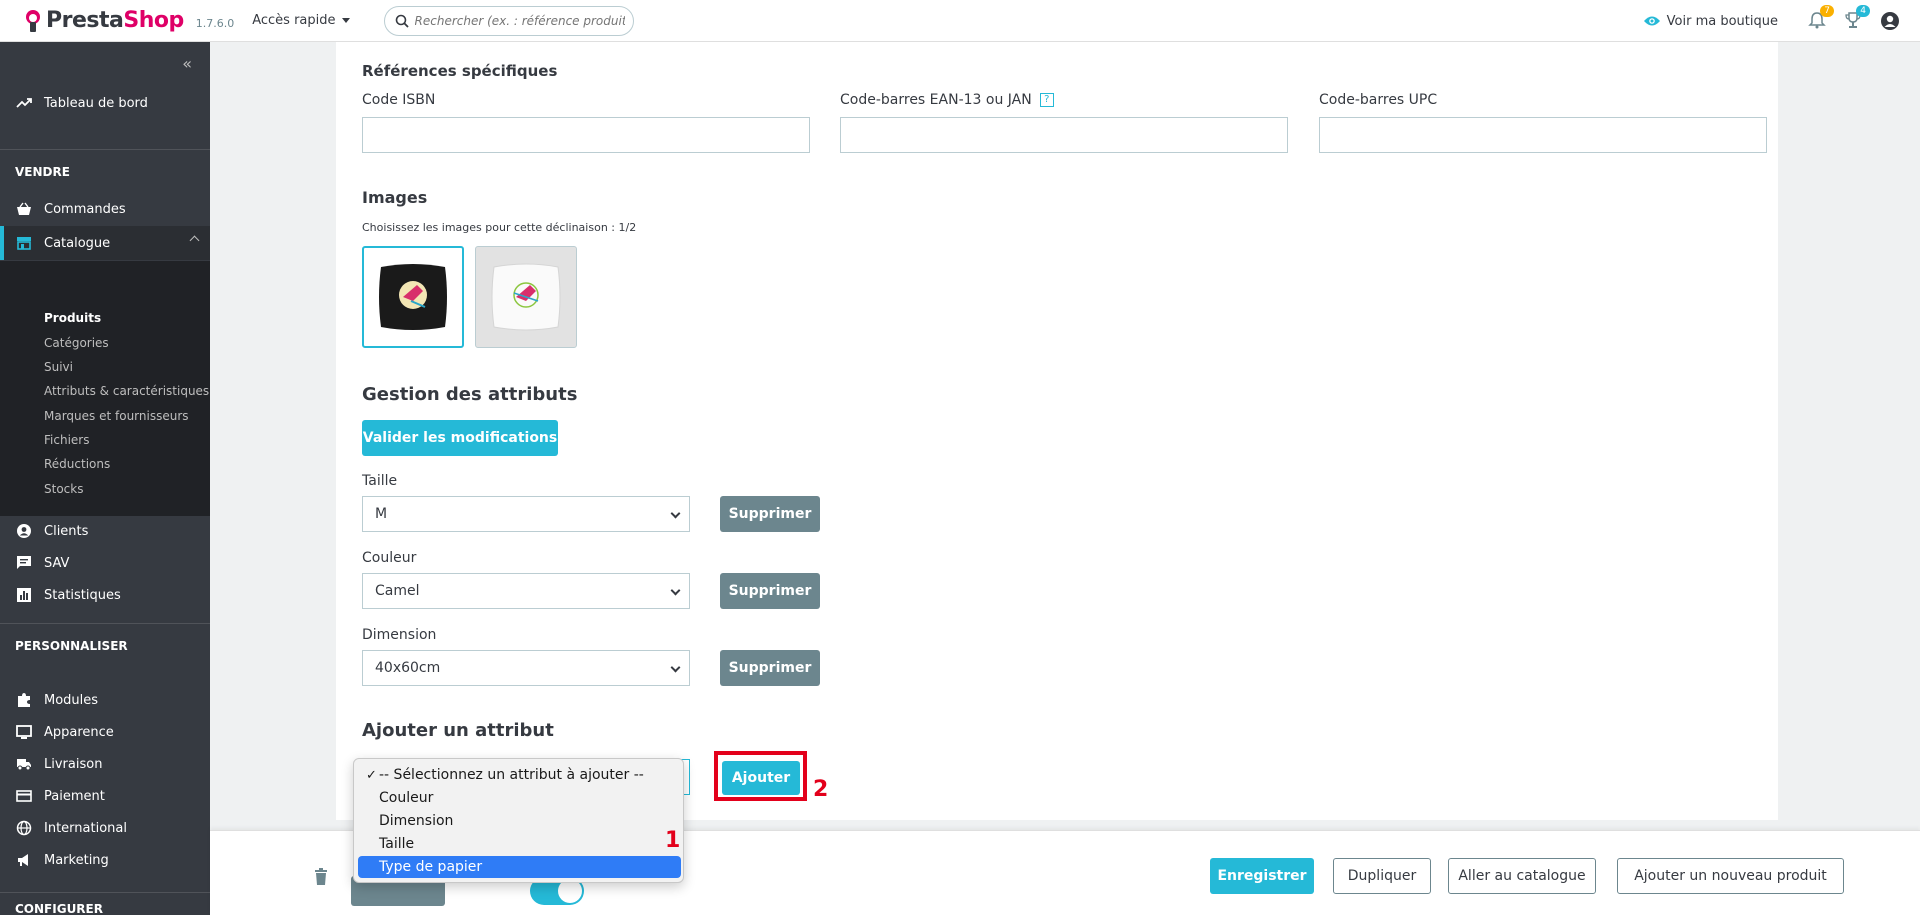  What do you see at coordinates (947, 100) in the screenshot?
I see `ean-label: Code-barres EAN-13 ou JAN?` at bounding box center [947, 100].